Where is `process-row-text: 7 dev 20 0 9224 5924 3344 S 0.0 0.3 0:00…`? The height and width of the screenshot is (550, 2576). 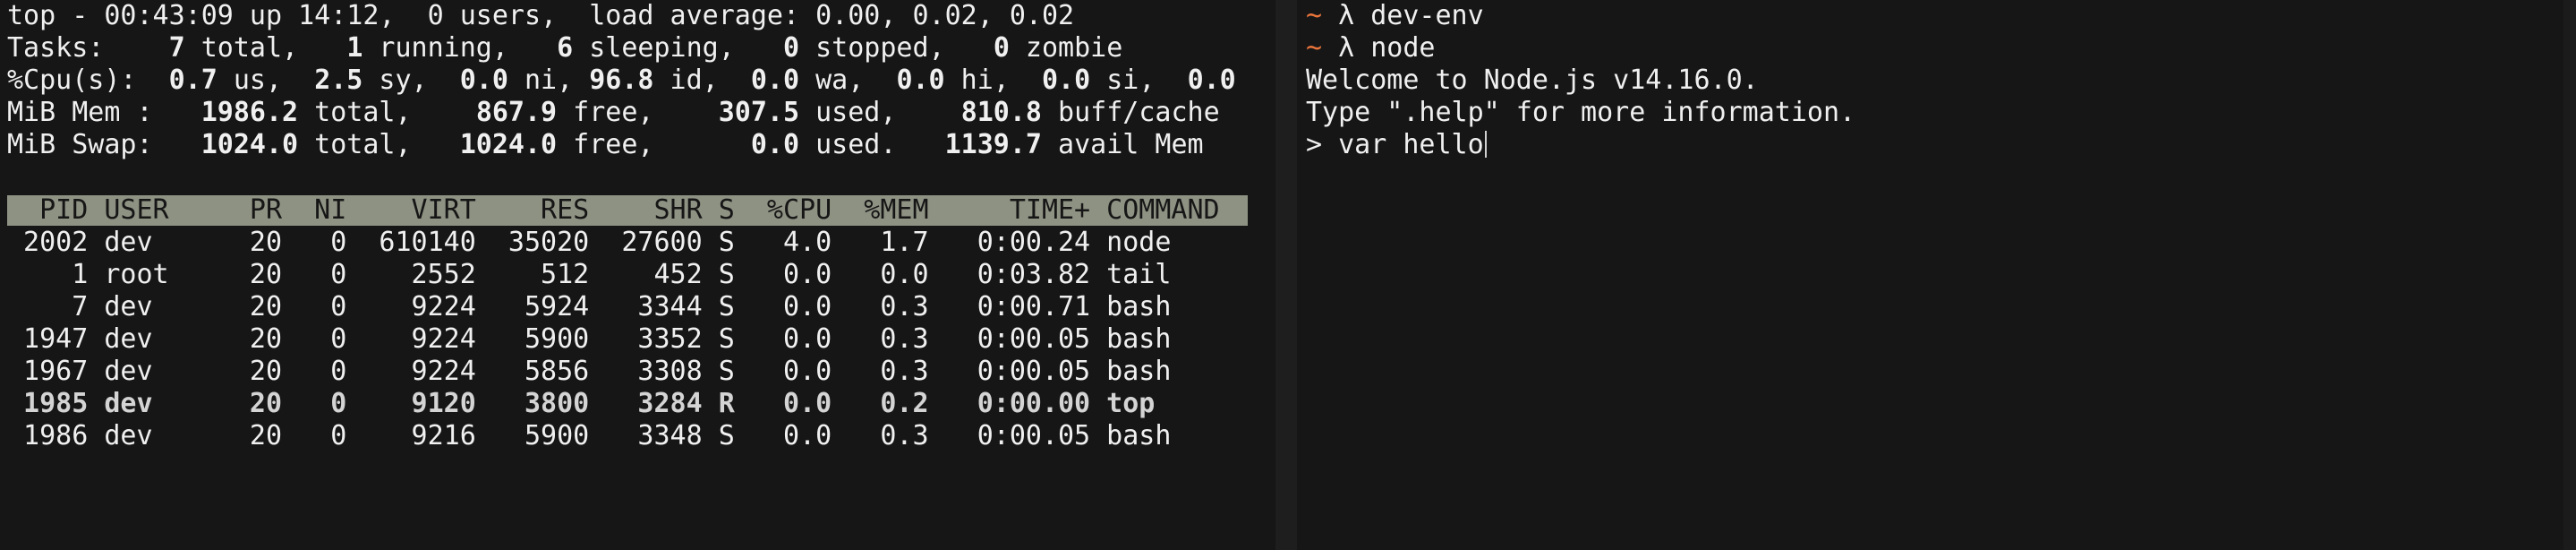 process-row-text: 7 dev 20 0 9224 5924 3344 S 0.0 0.3 0:00… is located at coordinates (589, 306).